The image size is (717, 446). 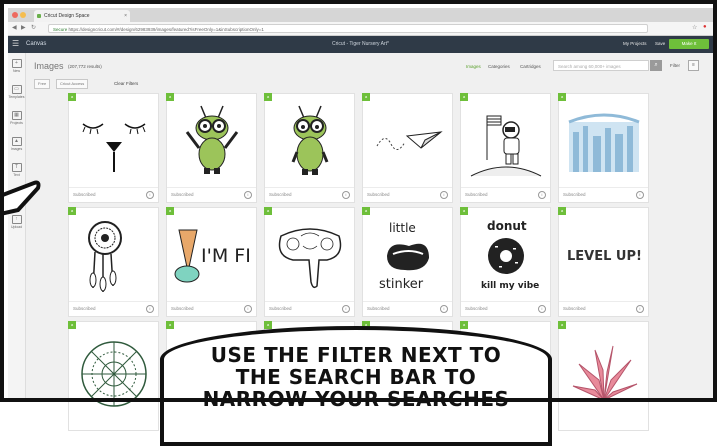 I want to click on bubble-line: USE THE FILTER NEXT TO, so click(x=356, y=355).